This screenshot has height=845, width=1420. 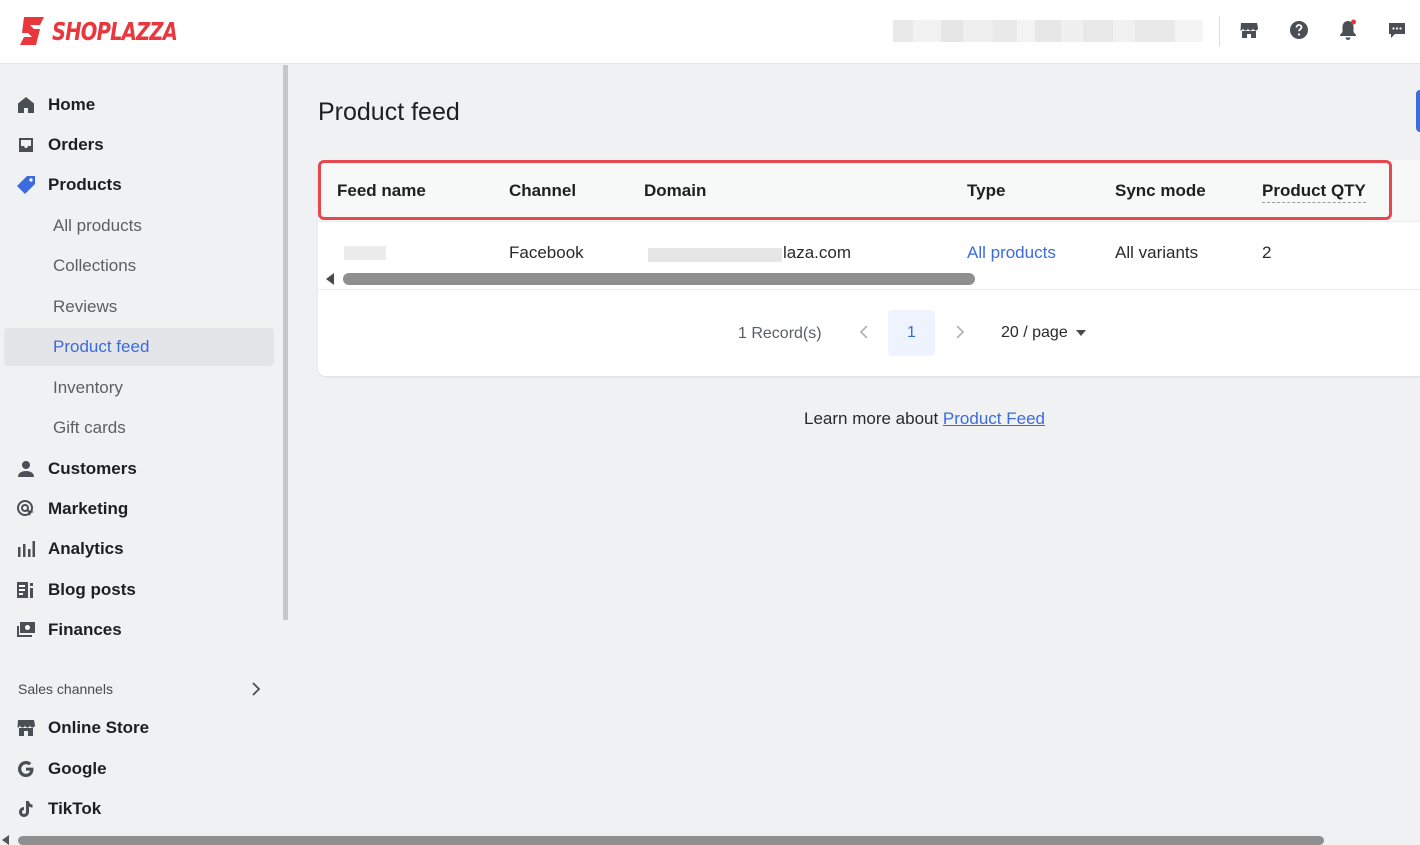 What do you see at coordinates (32, 31) in the screenshot?
I see `shoplazza-logo-icon` at bounding box center [32, 31].